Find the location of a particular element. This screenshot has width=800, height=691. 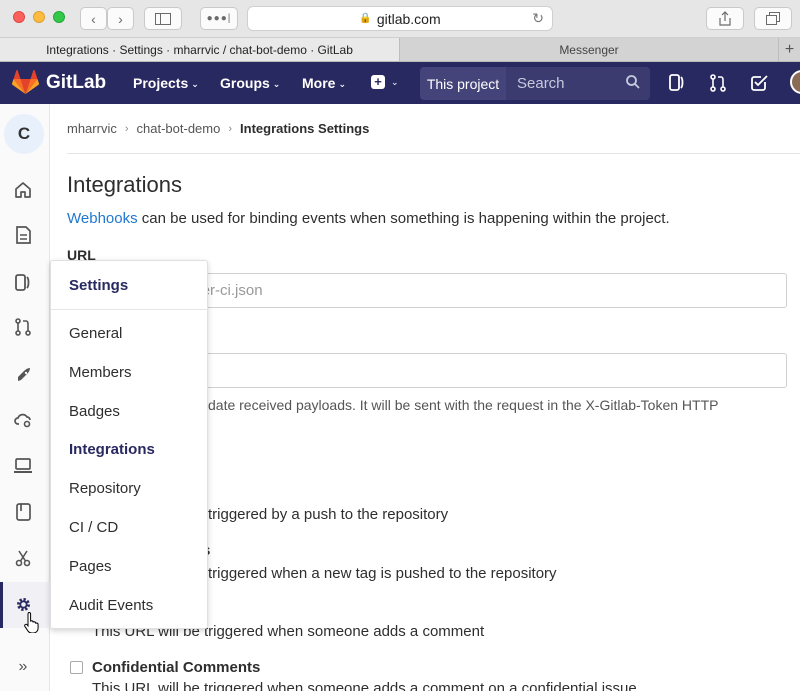

flyout-divider is located at coordinates (130, 309).